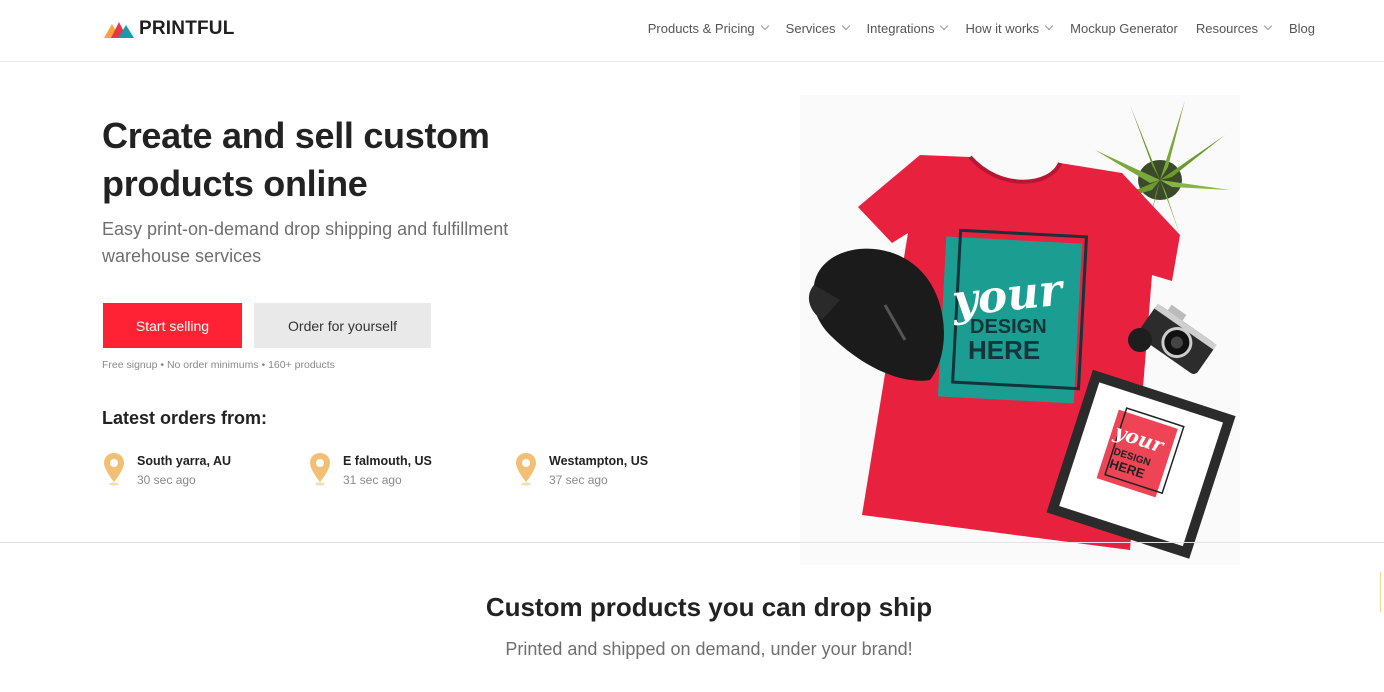  I want to click on nav-services: Services, so click(817, 28).